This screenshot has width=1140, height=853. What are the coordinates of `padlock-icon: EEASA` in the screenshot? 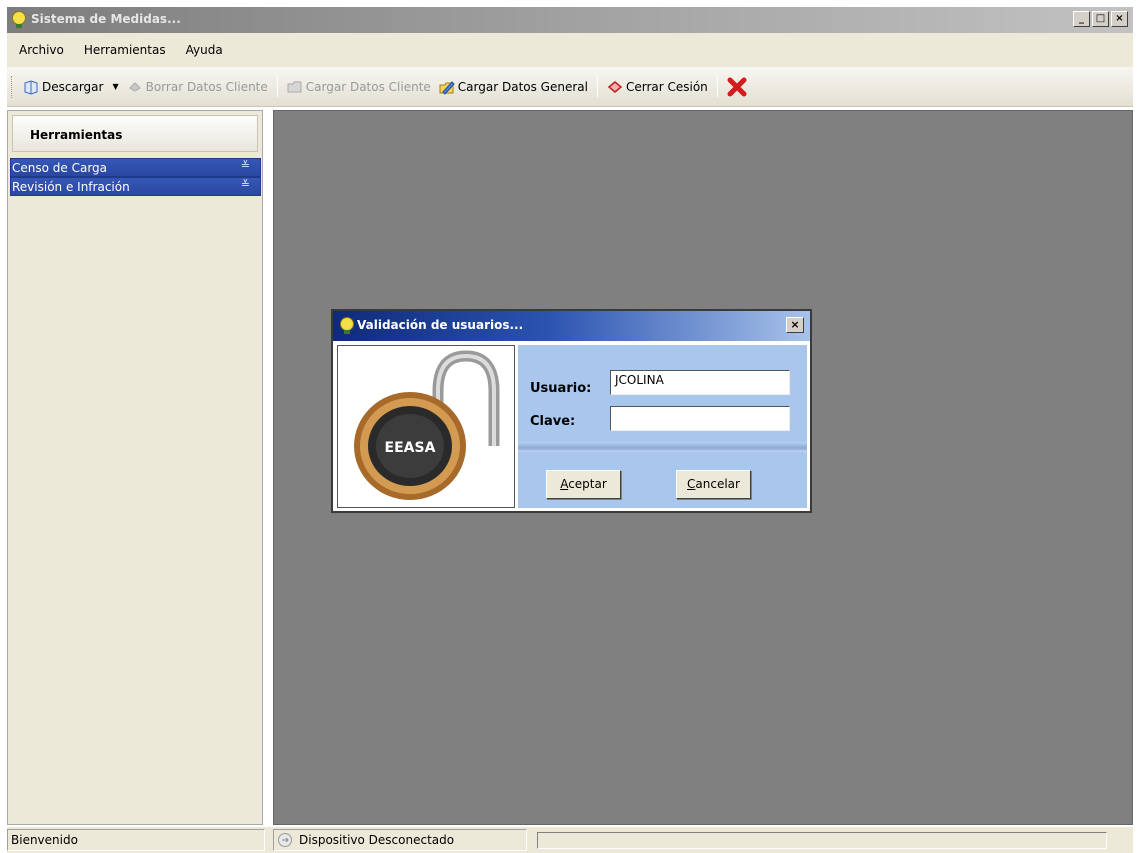 It's located at (427, 425).